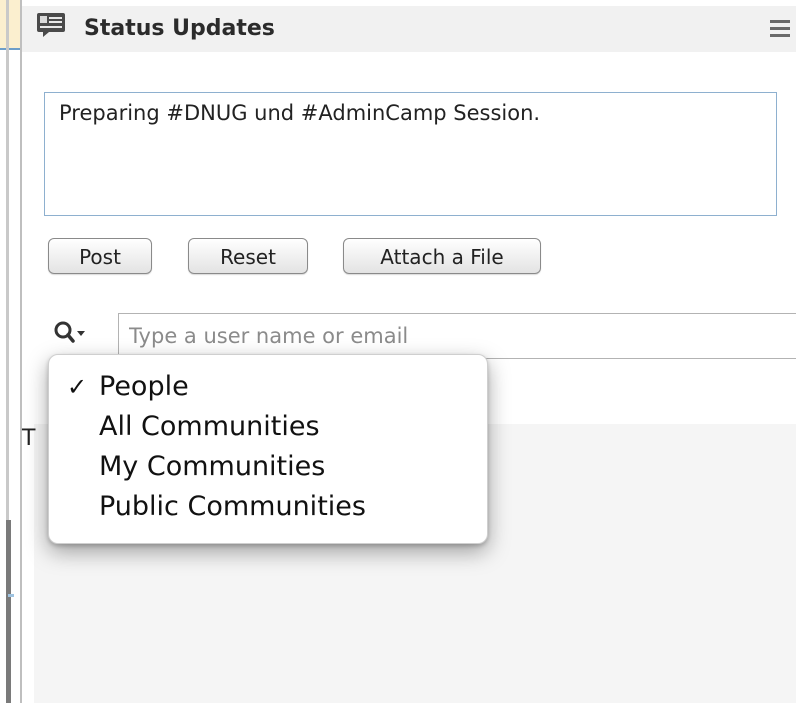  I want to click on dropdown-item-label: All Communities, so click(209, 426).